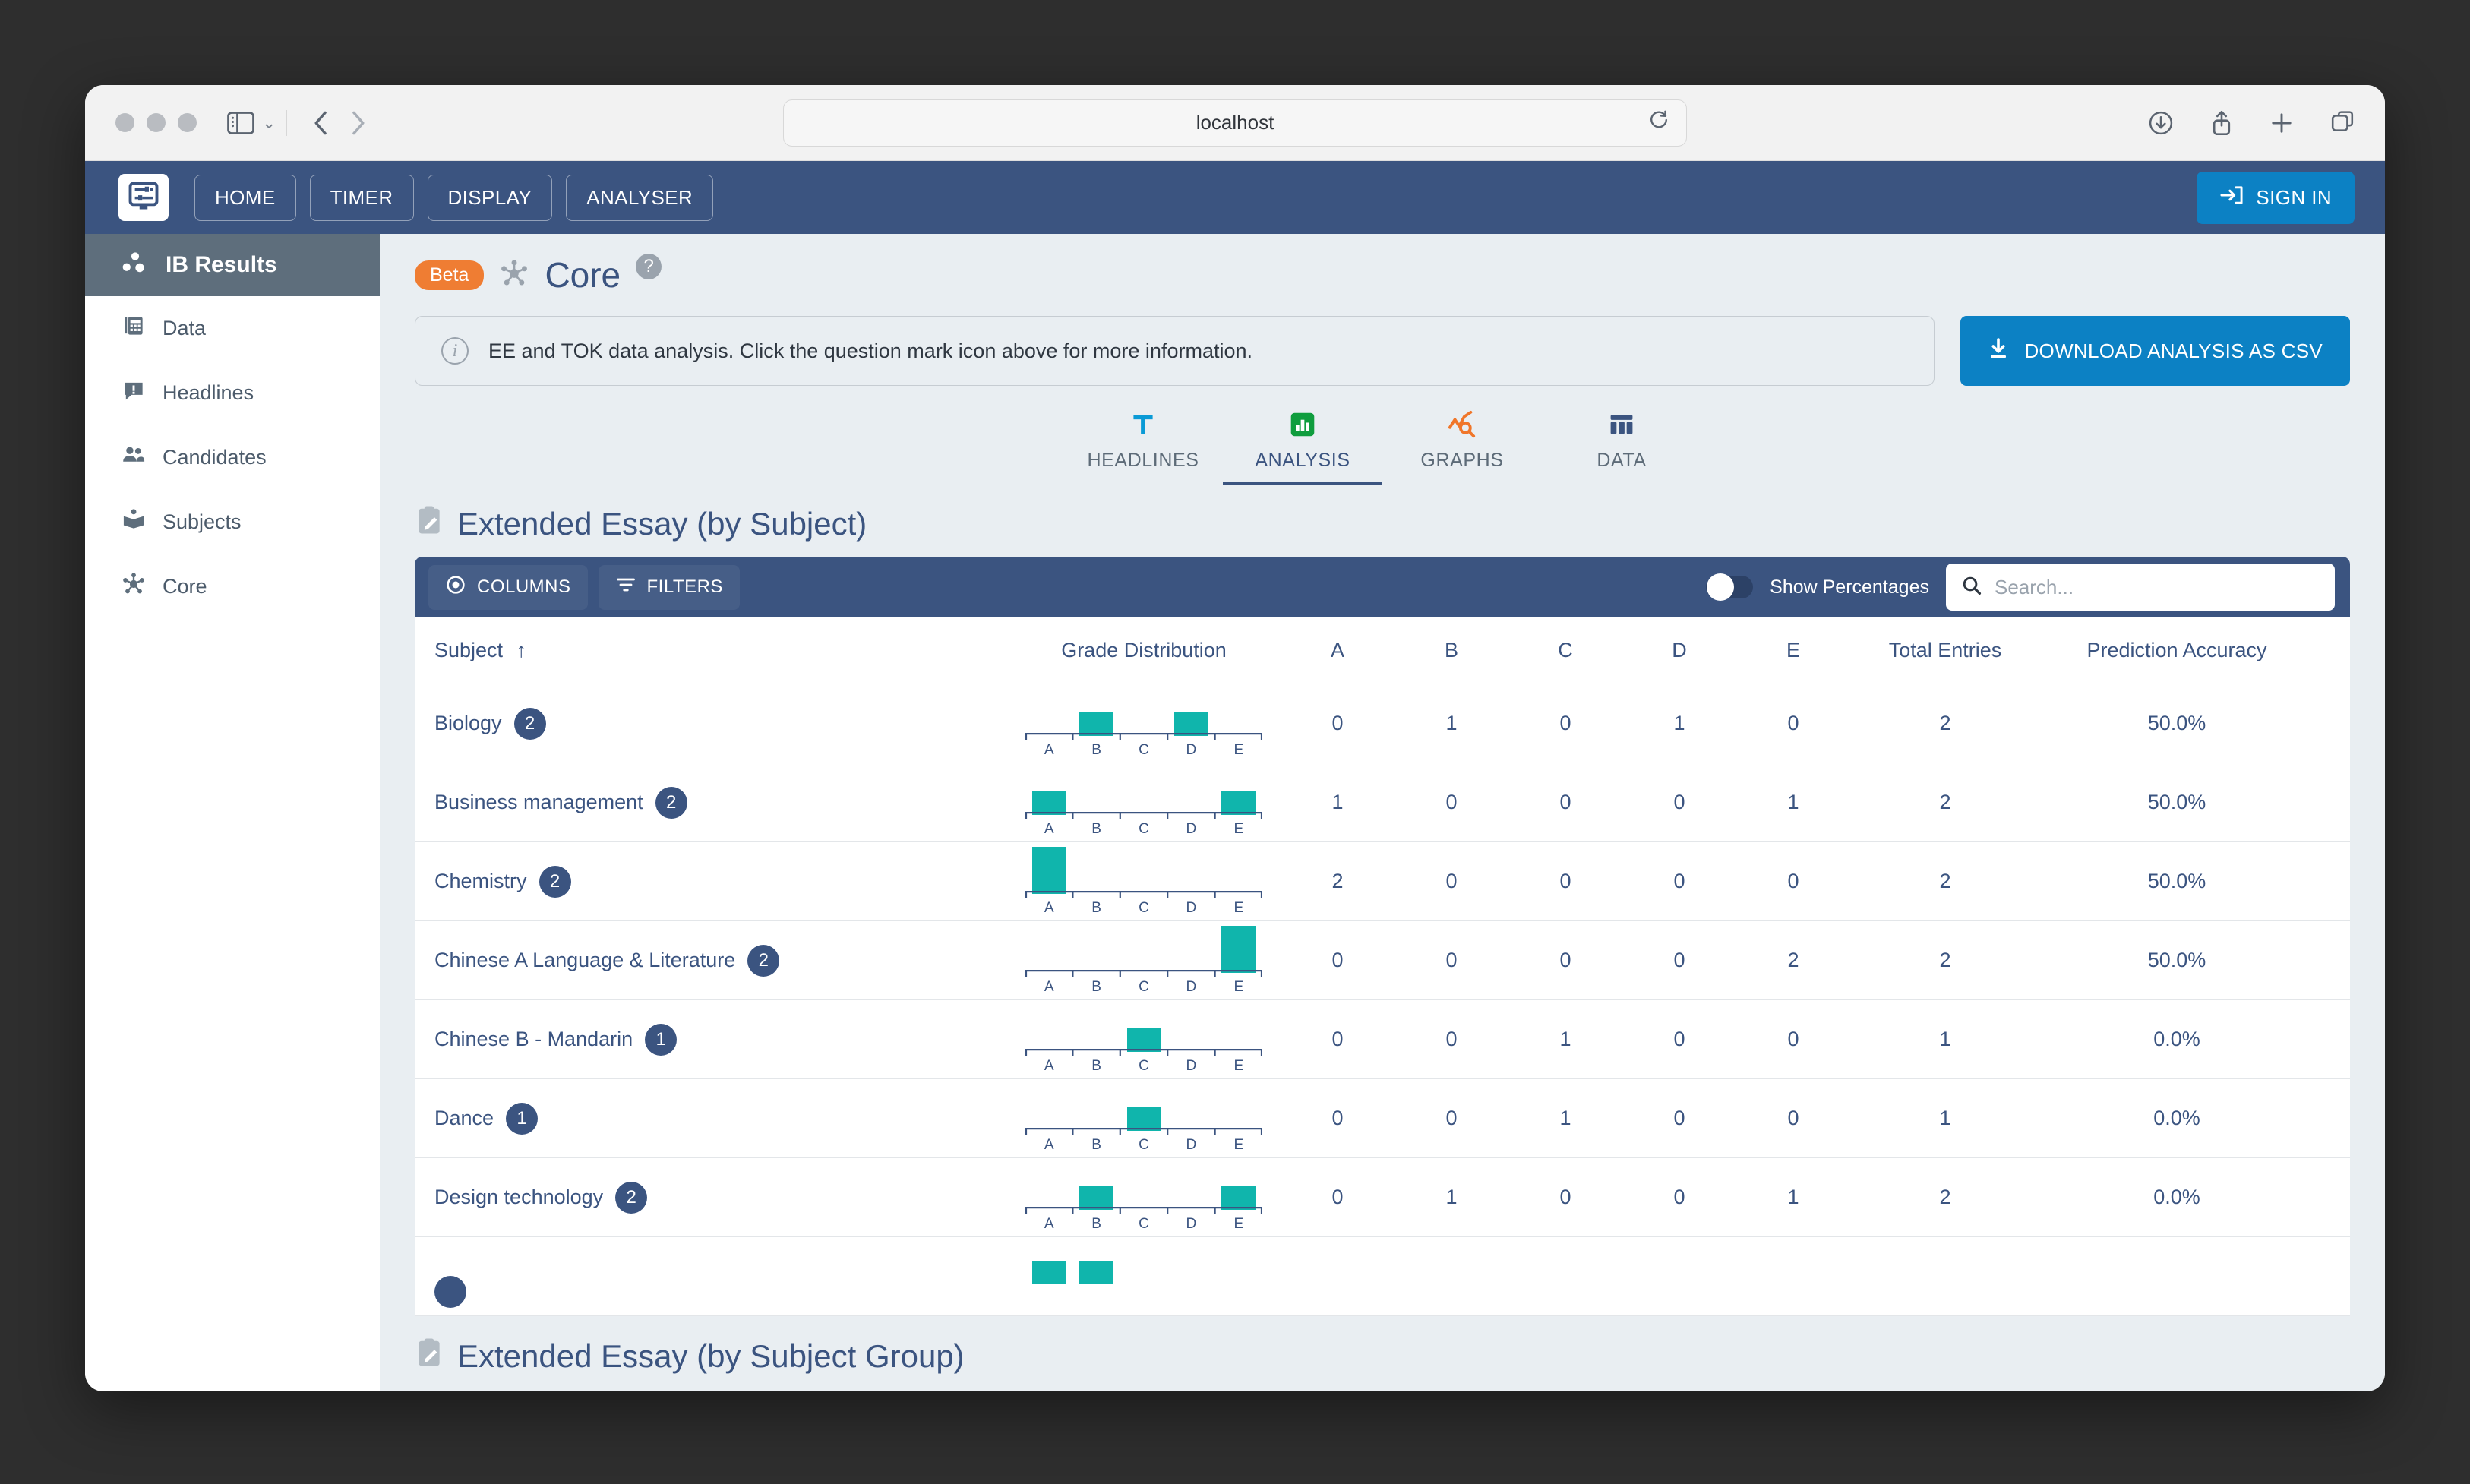 The height and width of the screenshot is (1484, 2470). Describe the element at coordinates (2177, 650) in the screenshot. I see `column-header-prediction-accuracy: Prediction Accuracy` at that location.